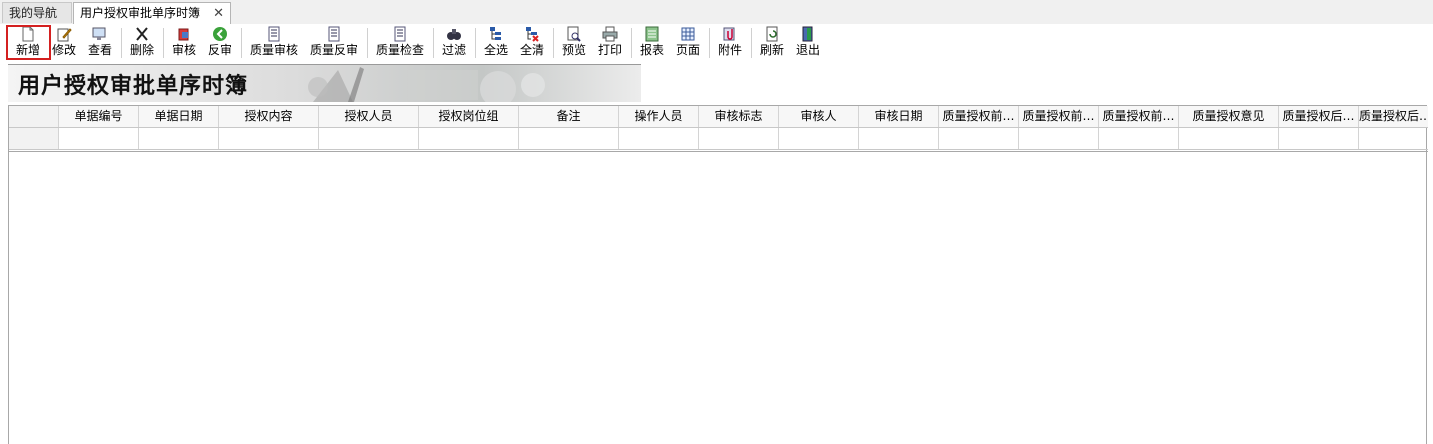 The width and height of the screenshot is (1433, 444). I want to click on audit-button: 审核, so click(184, 43).